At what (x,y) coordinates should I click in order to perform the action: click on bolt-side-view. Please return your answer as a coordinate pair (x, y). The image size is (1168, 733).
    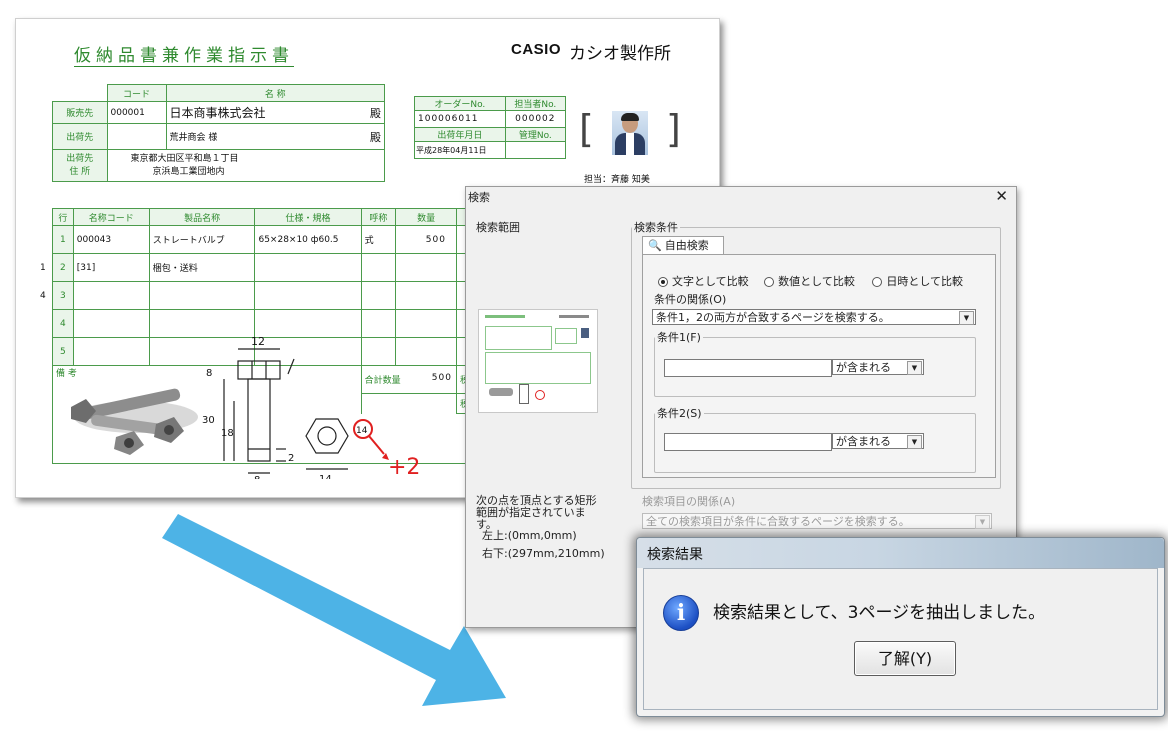
    Looking at the image, I should click on (259, 411).